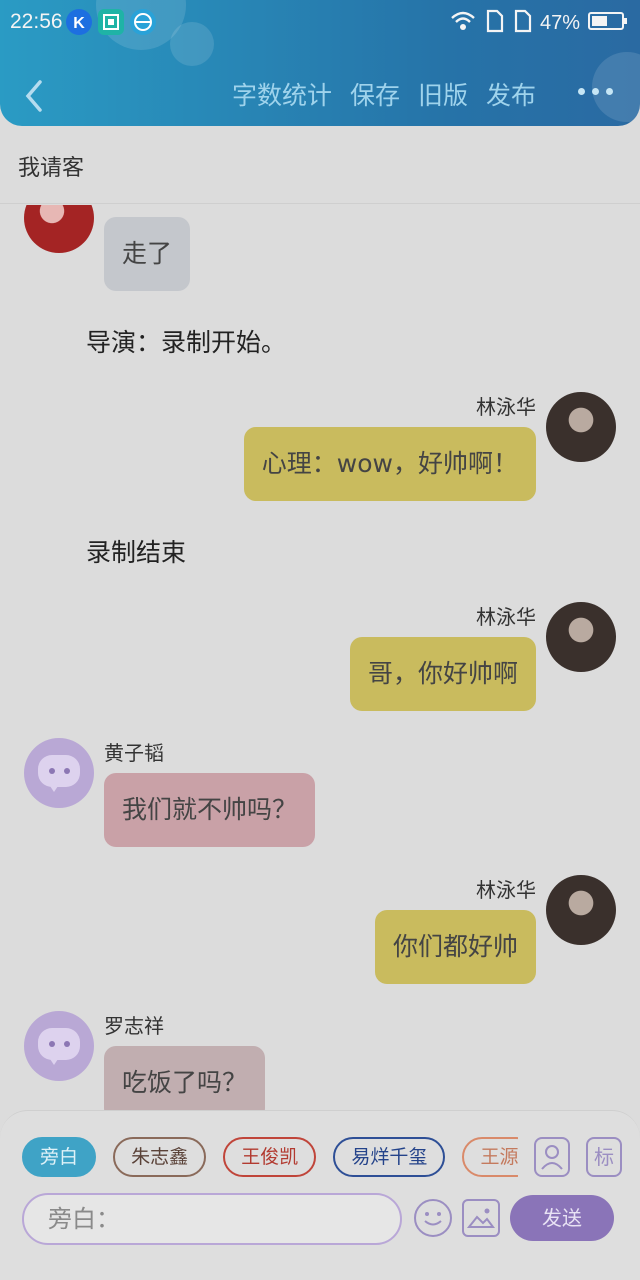 The image size is (640, 1280). Describe the element at coordinates (160, 1157) in the screenshot. I see `role-chip: 朱志鑫` at that location.